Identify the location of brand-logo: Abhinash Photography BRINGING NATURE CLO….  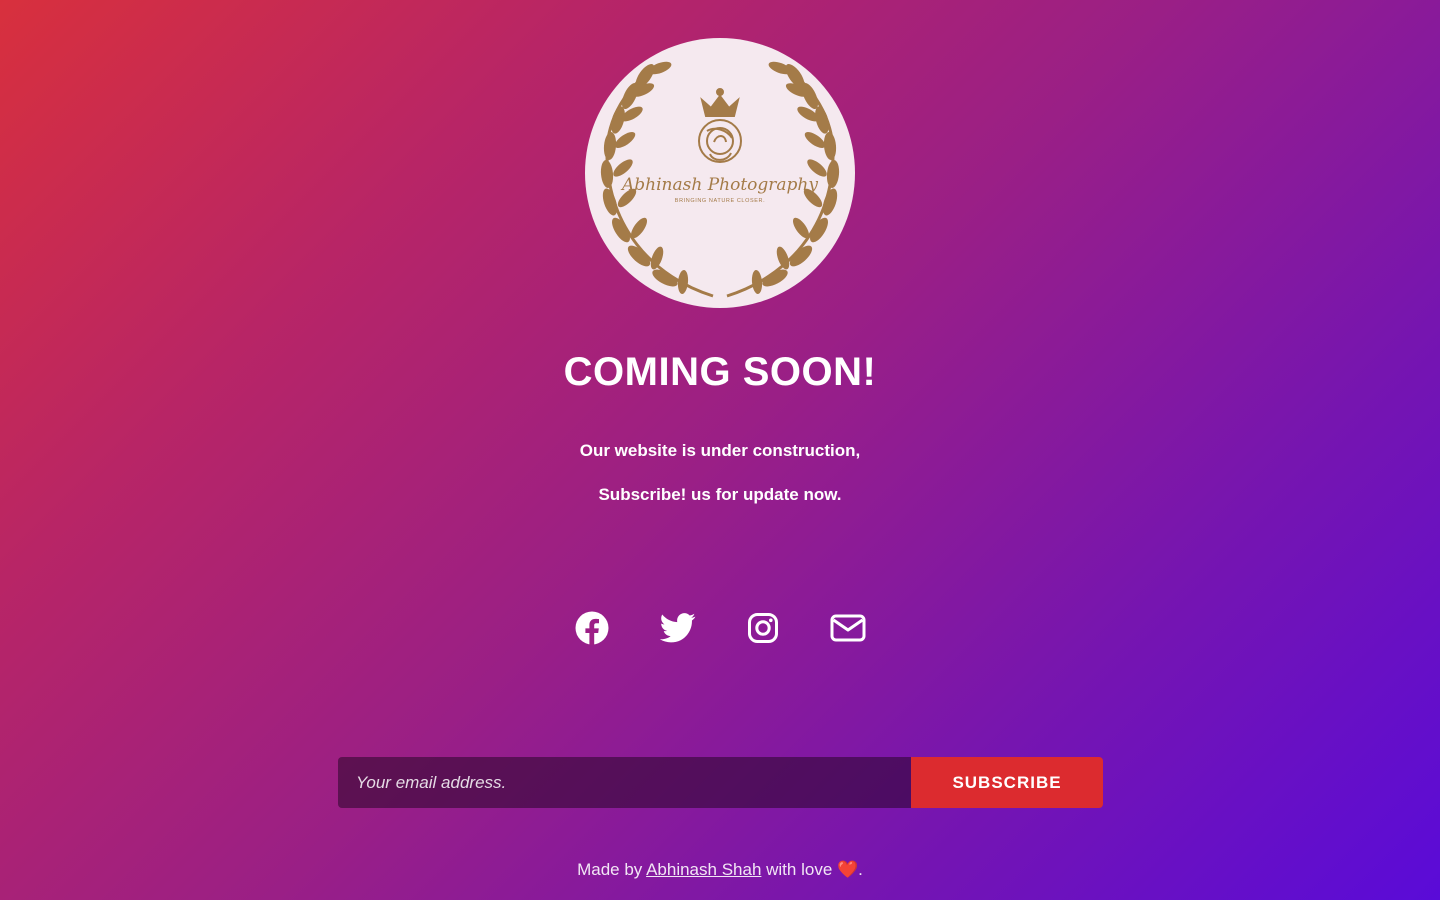
(720, 173).